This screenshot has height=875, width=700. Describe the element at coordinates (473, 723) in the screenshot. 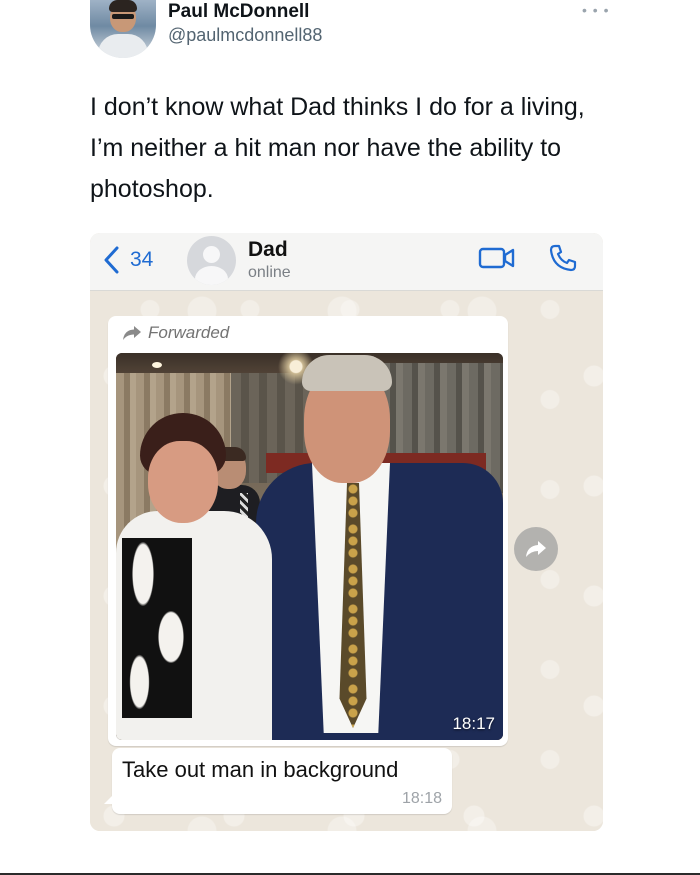

I see `image-timestamp: 18:17` at that location.